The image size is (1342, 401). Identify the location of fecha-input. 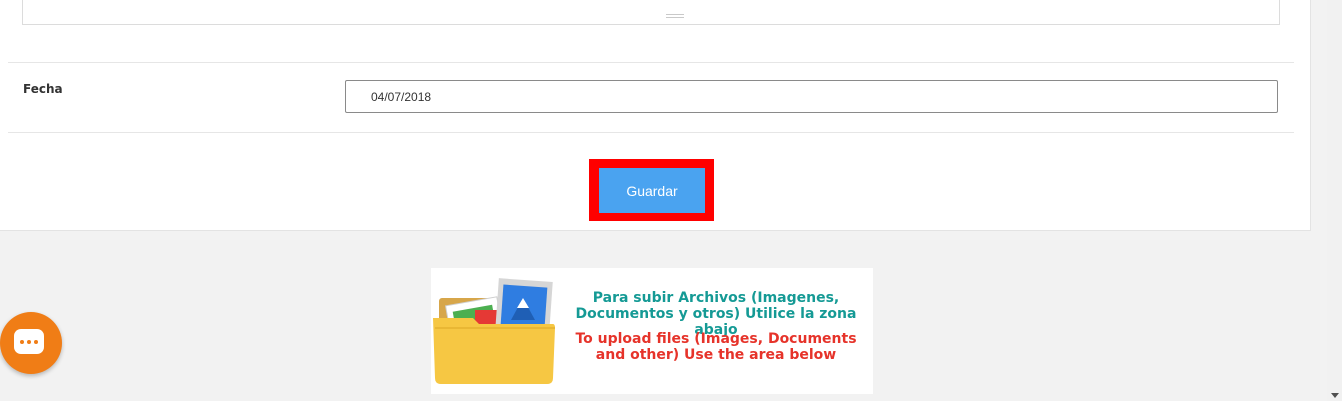
(811, 96).